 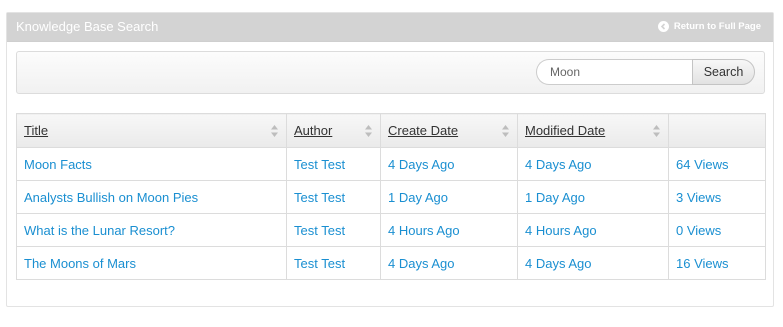 What do you see at coordinates (333, 130) in the screenshot?
I see `column-header-author: Author` at bounding box center [333, 130].